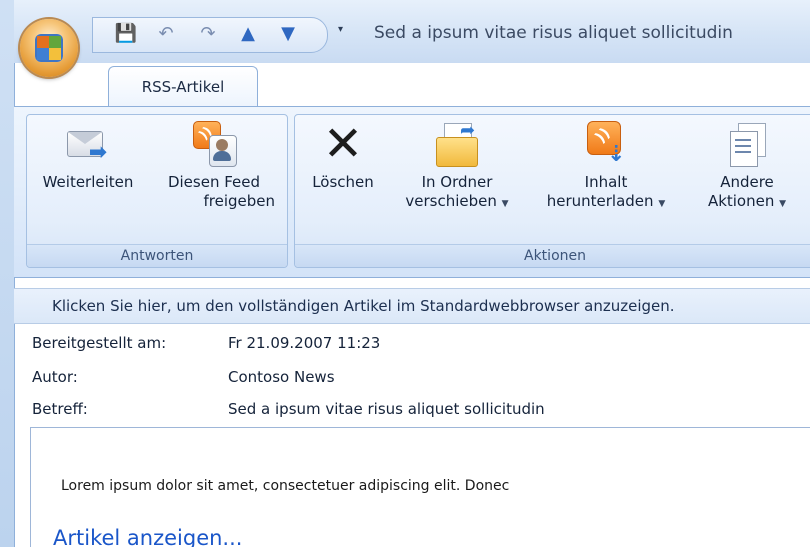  I want to click on forward-button: ➡ Weiterleiten, so click(88, 156).